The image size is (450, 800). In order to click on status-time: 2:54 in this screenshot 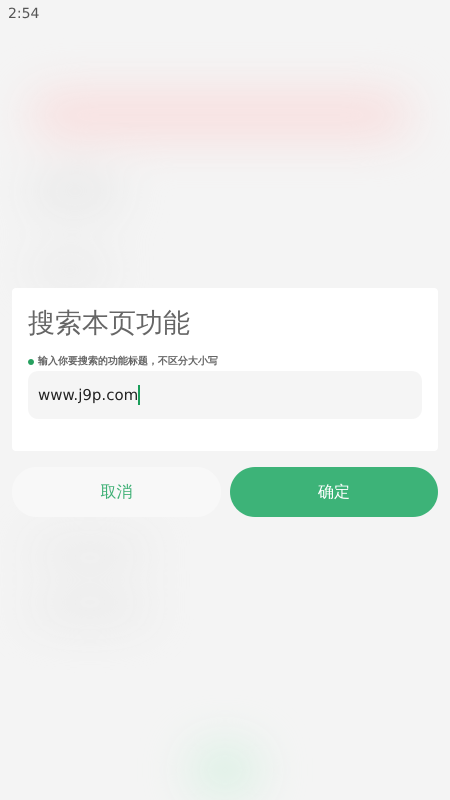, I will do `click(24, 14)`.